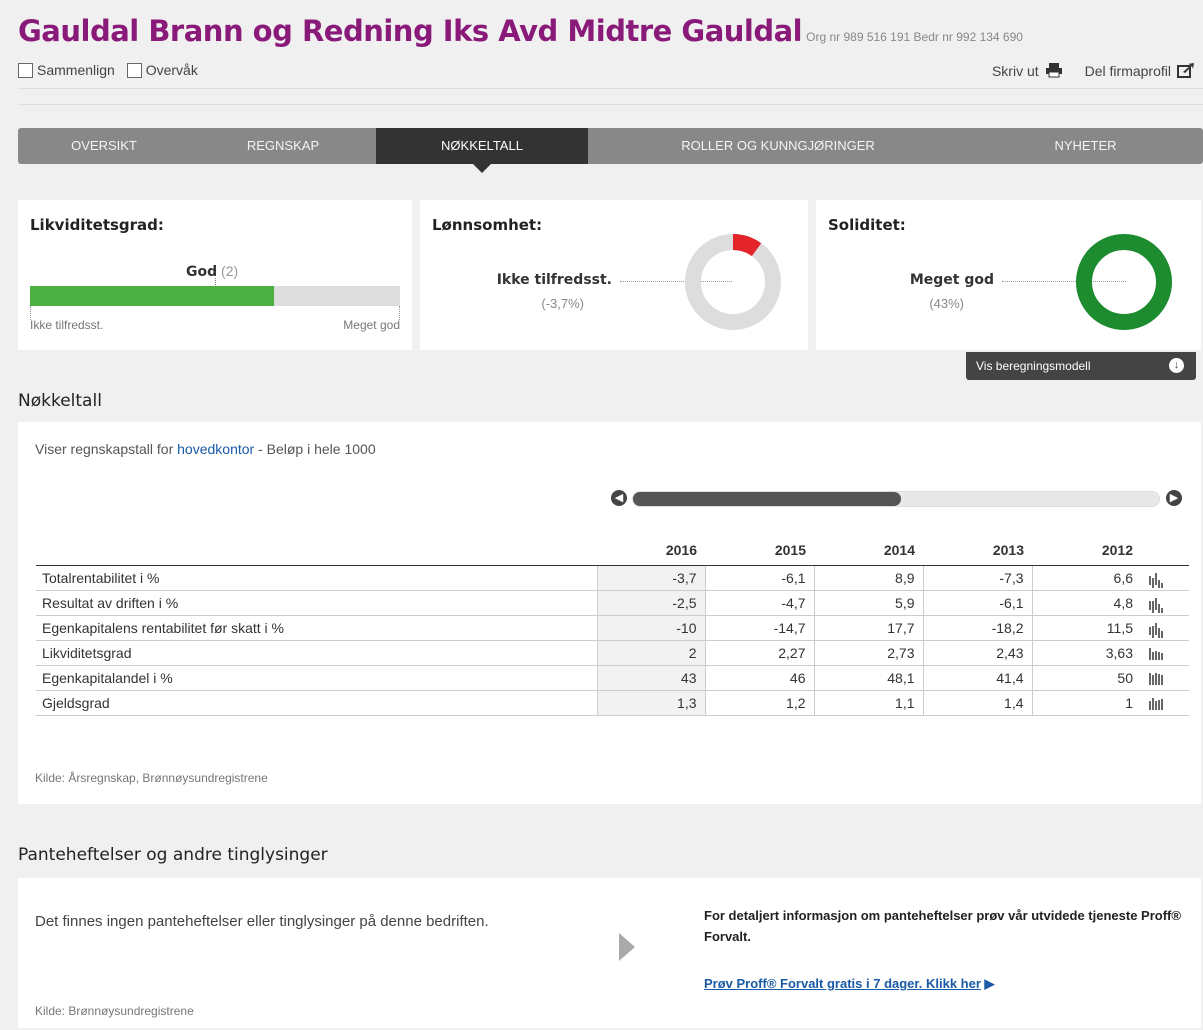 This screenshot has height=1030, width=1203. I want to click on profitability-value: (-3,7%), so click(562, 303).